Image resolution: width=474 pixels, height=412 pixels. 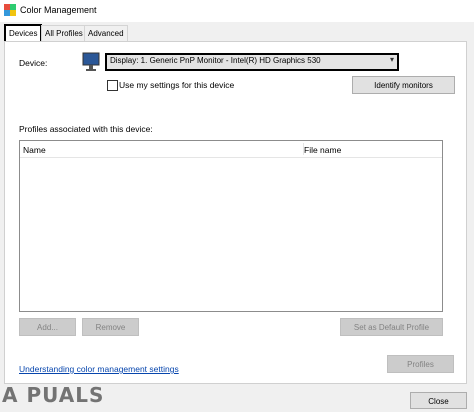 What do you see at coordinates (23, 33) in the screenshot?
I see `tab-label: Devices` at bounding box center [23, 33].